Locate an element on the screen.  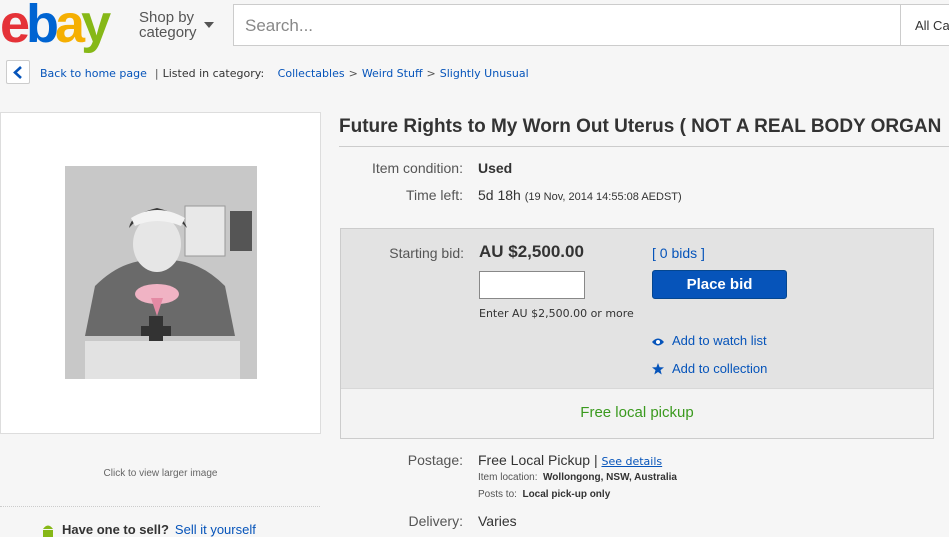
sell-it-yourself-link: Sell it yourself is located at coordinates (215, 529).